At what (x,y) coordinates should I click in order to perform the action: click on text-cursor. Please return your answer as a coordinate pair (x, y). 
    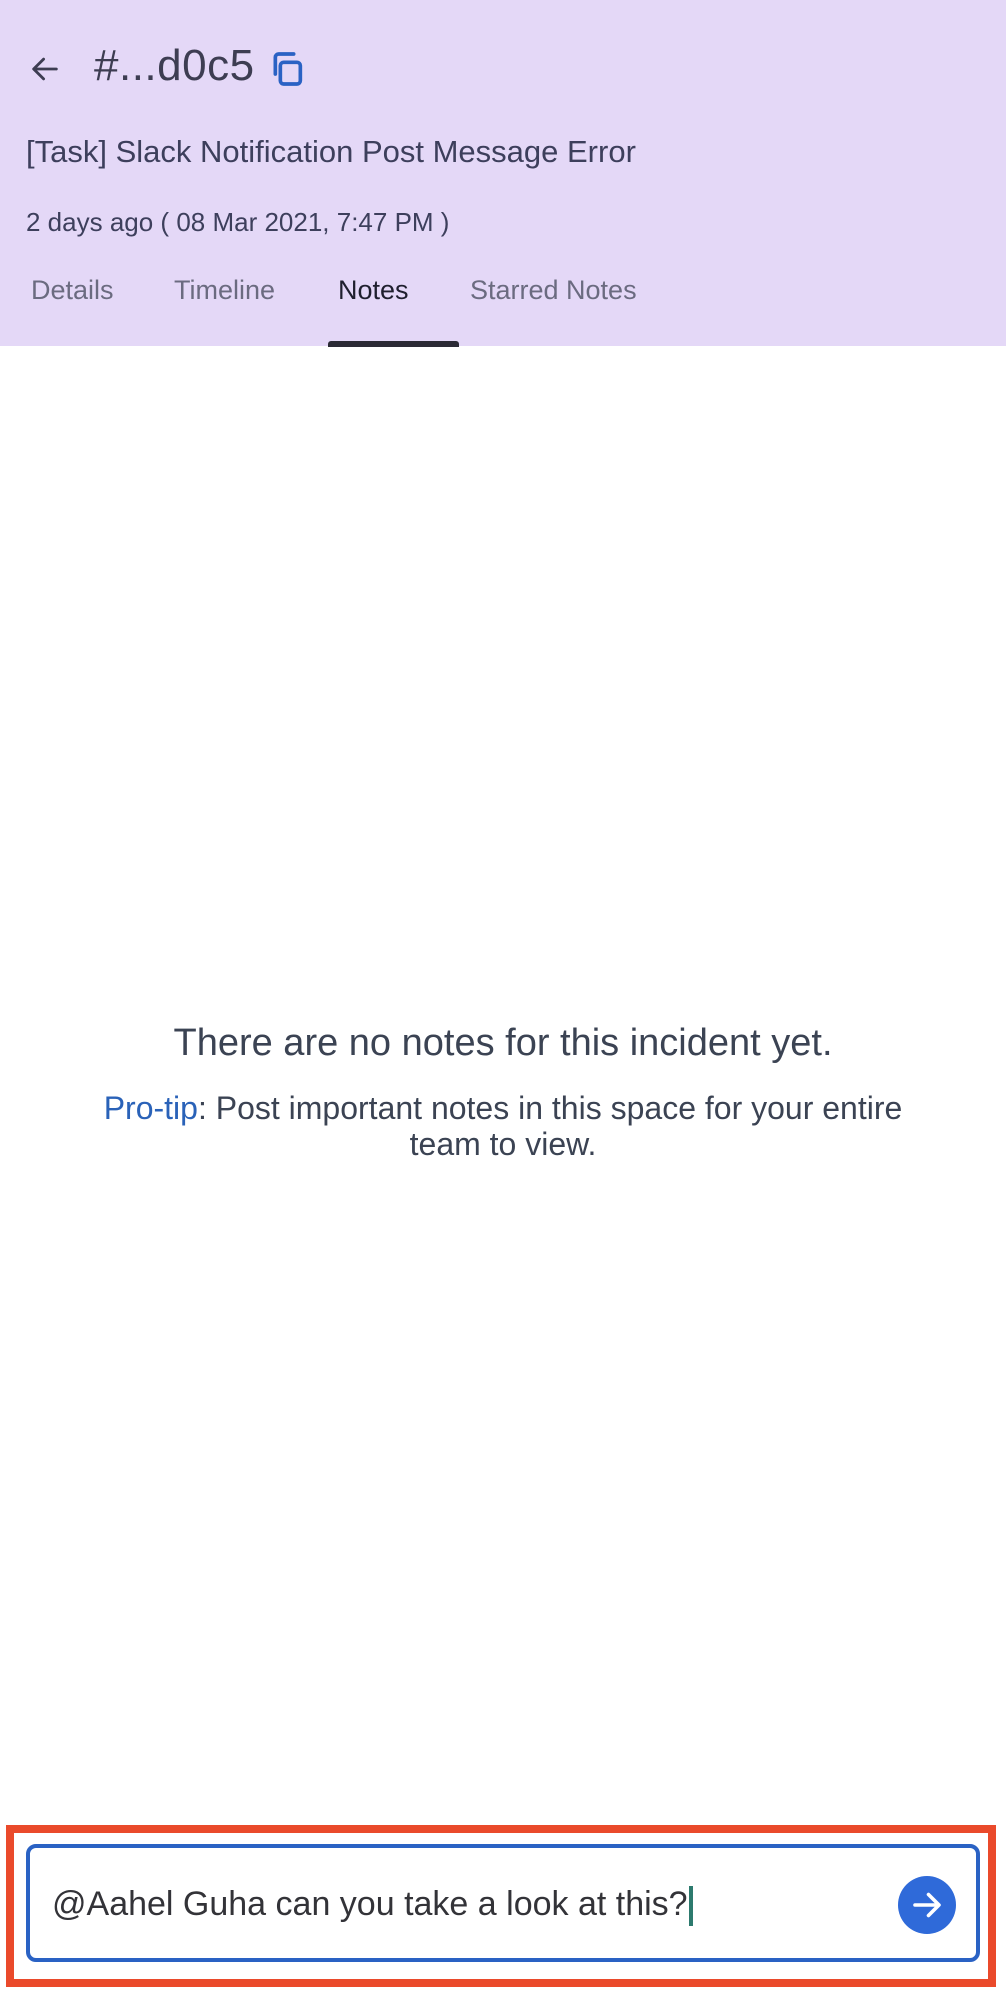
    Looking at the image, I should click on (690, 1906).